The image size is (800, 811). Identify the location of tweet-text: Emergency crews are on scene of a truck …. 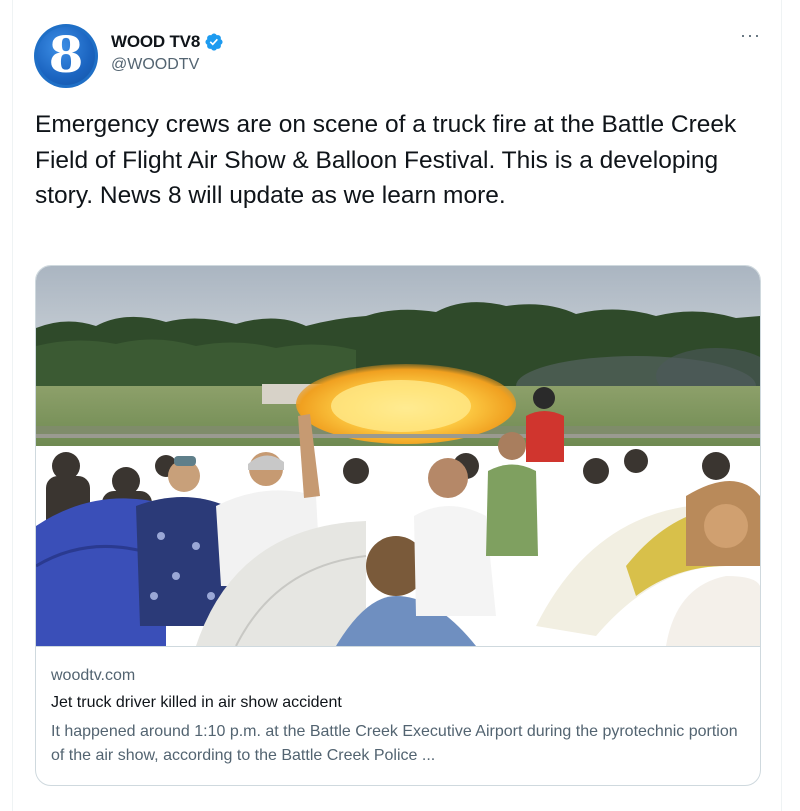
(386, 160).